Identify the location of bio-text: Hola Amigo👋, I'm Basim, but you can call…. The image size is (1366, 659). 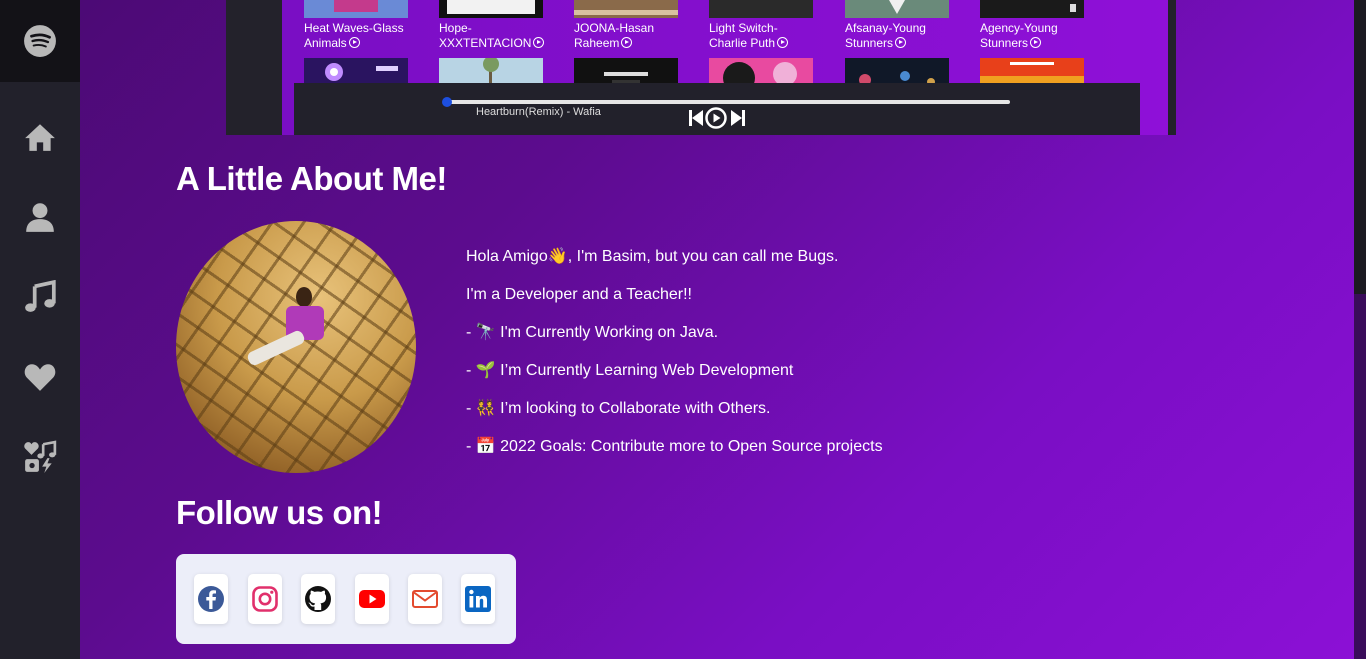
(674, 352).